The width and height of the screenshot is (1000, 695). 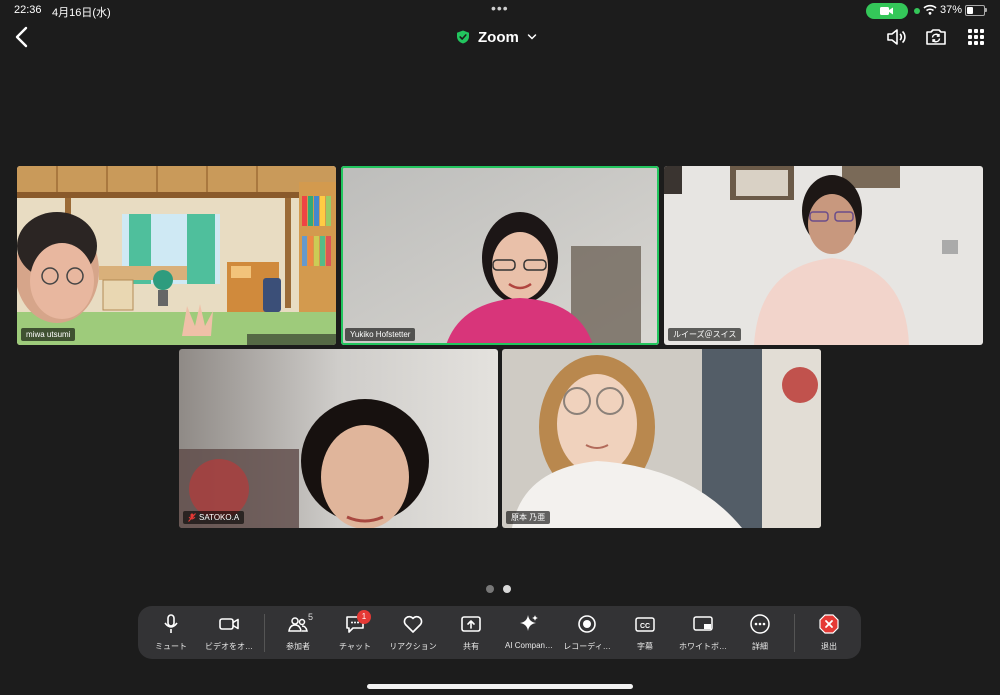 I want to click on participant-name: miwa utsumi, so click(x=48, y=334).